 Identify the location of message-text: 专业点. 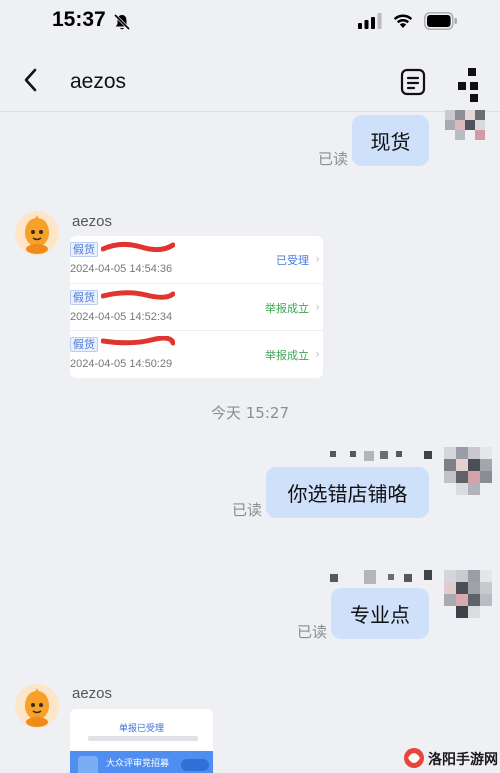
(380, 615).